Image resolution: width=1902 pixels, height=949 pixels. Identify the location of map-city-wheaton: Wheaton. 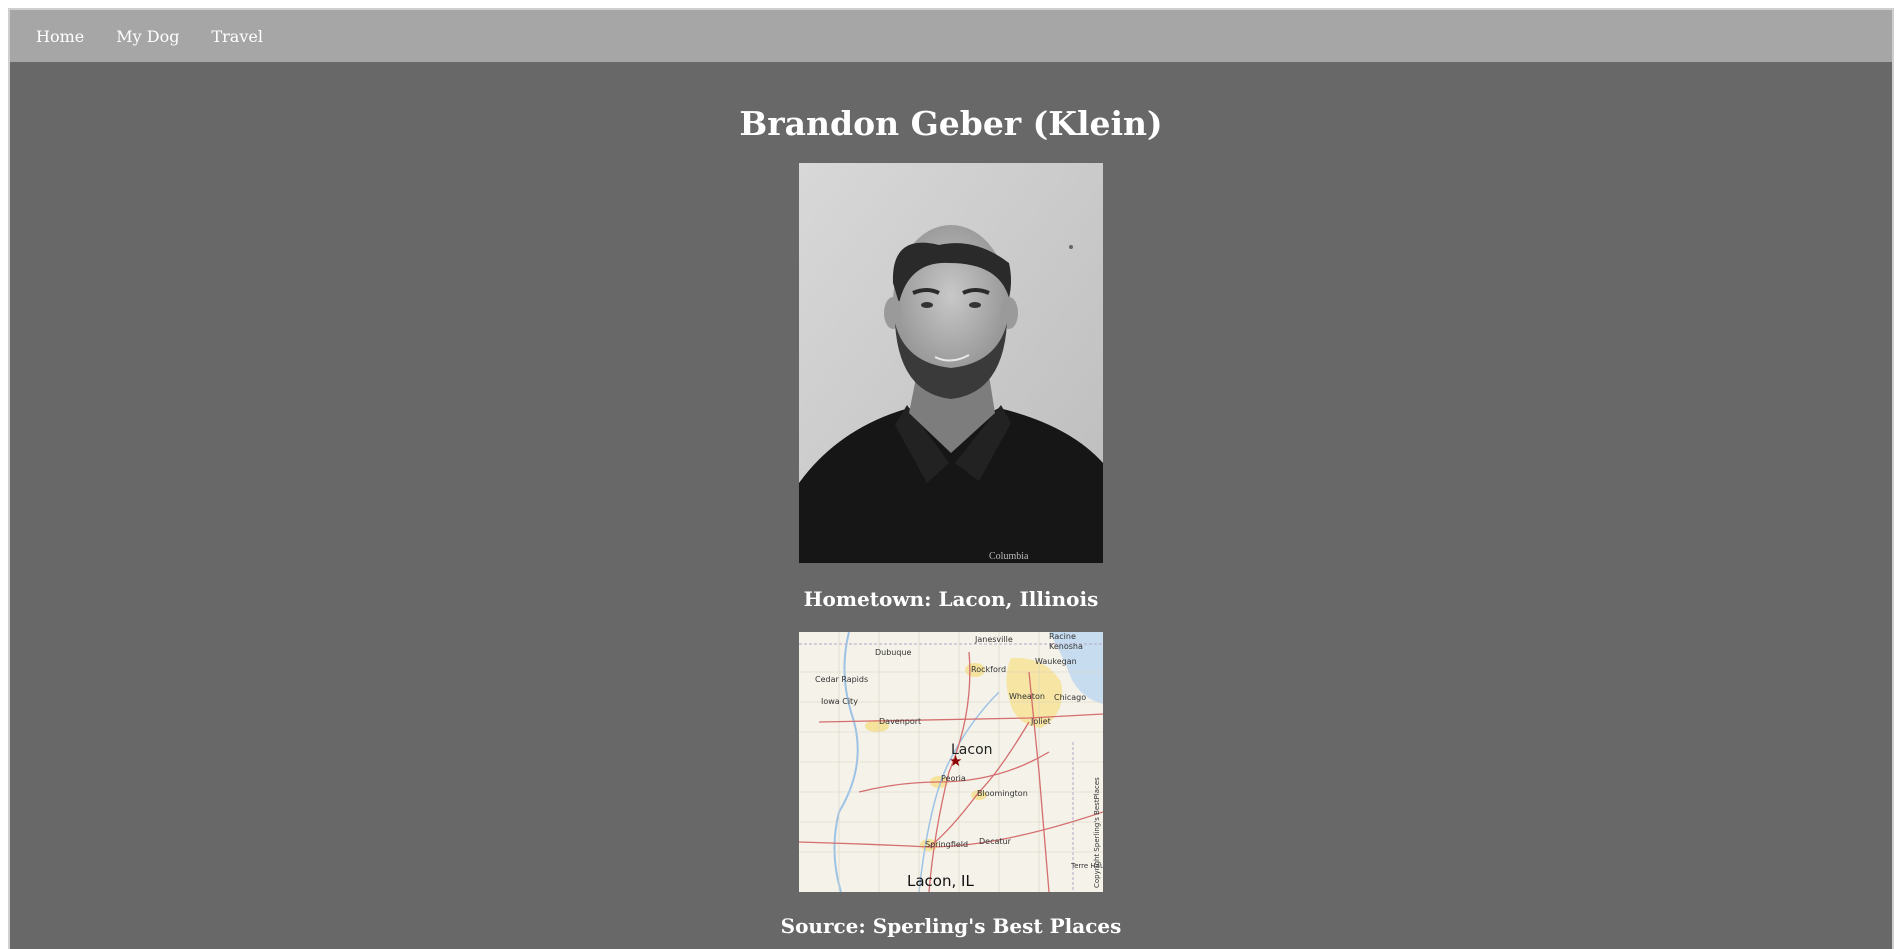
(1027, 696).